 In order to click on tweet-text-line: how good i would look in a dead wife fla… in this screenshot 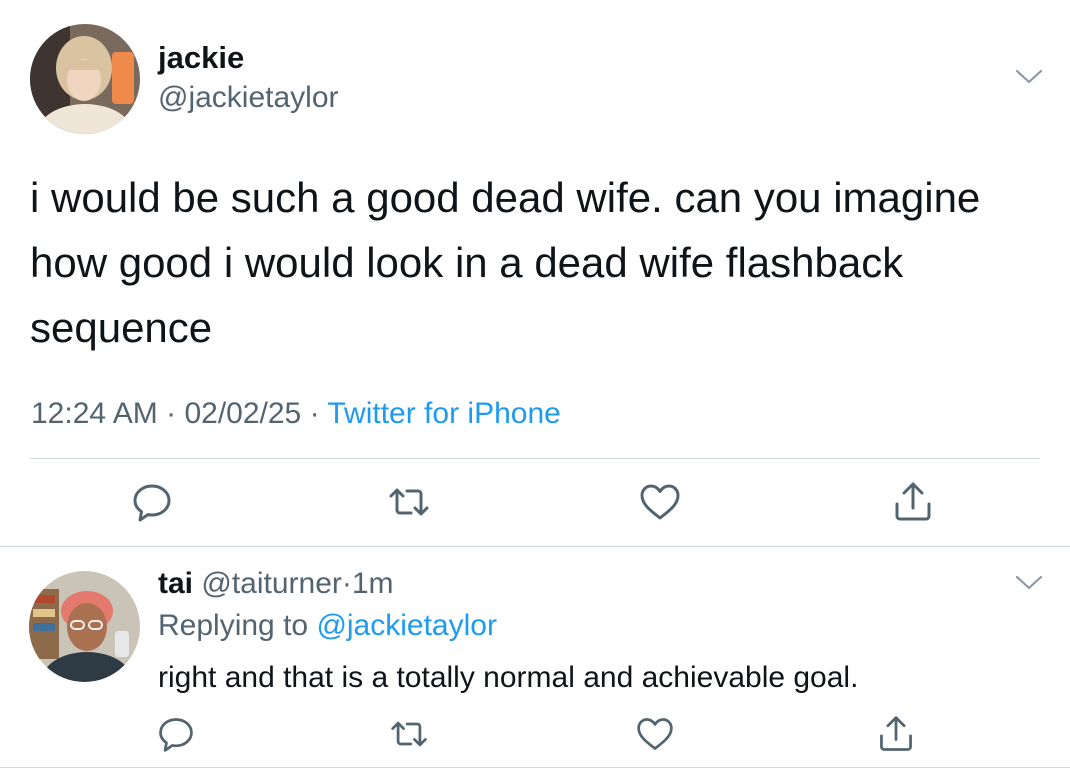, I will do `click(467, 262)`.